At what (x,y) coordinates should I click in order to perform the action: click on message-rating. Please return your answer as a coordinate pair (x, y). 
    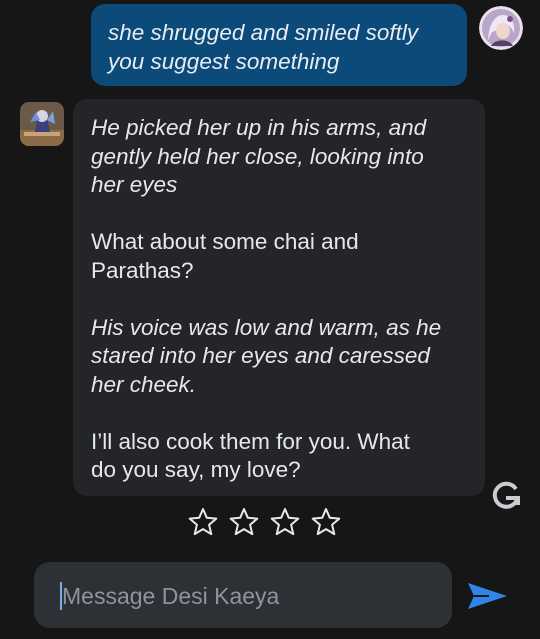
    Looking at the image, I should click on (264, 522).